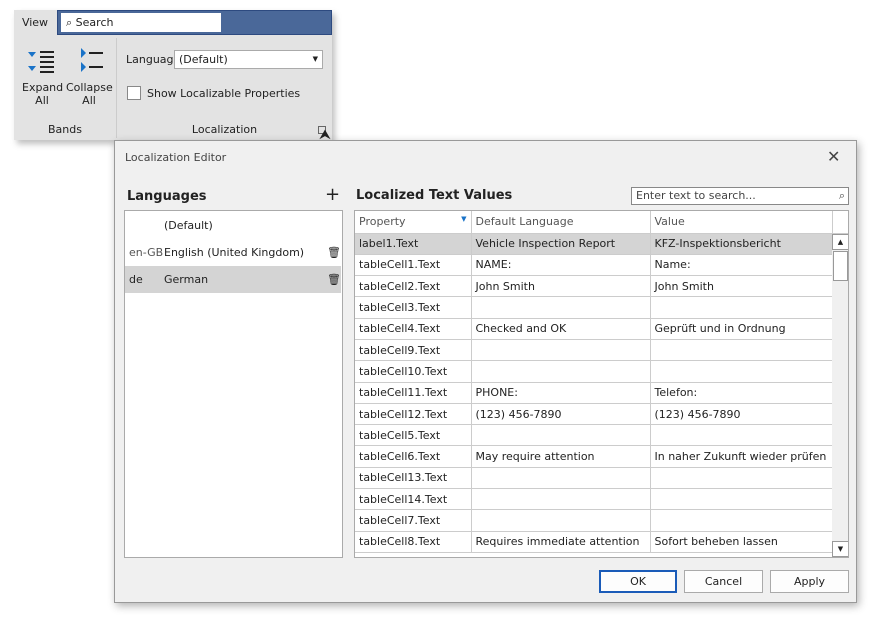 The width and height of the screenshot is (874, 619). What do you see at coordinates (141, 22) in the screenshot?
I see `ribbon-search-input: ⌕ Search` at bounding box center [141, 22].